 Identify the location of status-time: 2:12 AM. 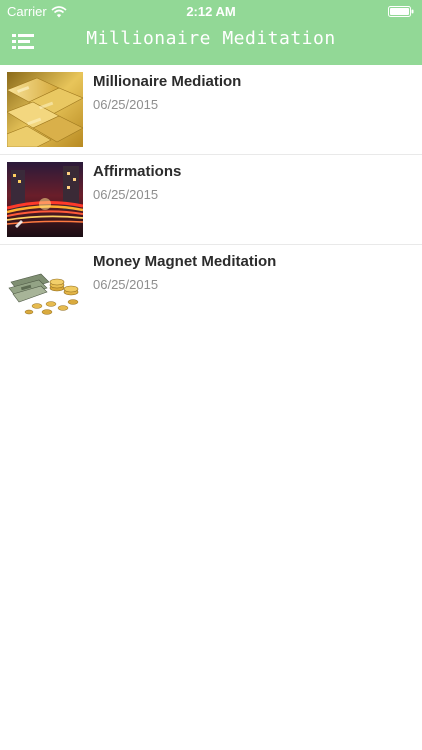
(211, 11).